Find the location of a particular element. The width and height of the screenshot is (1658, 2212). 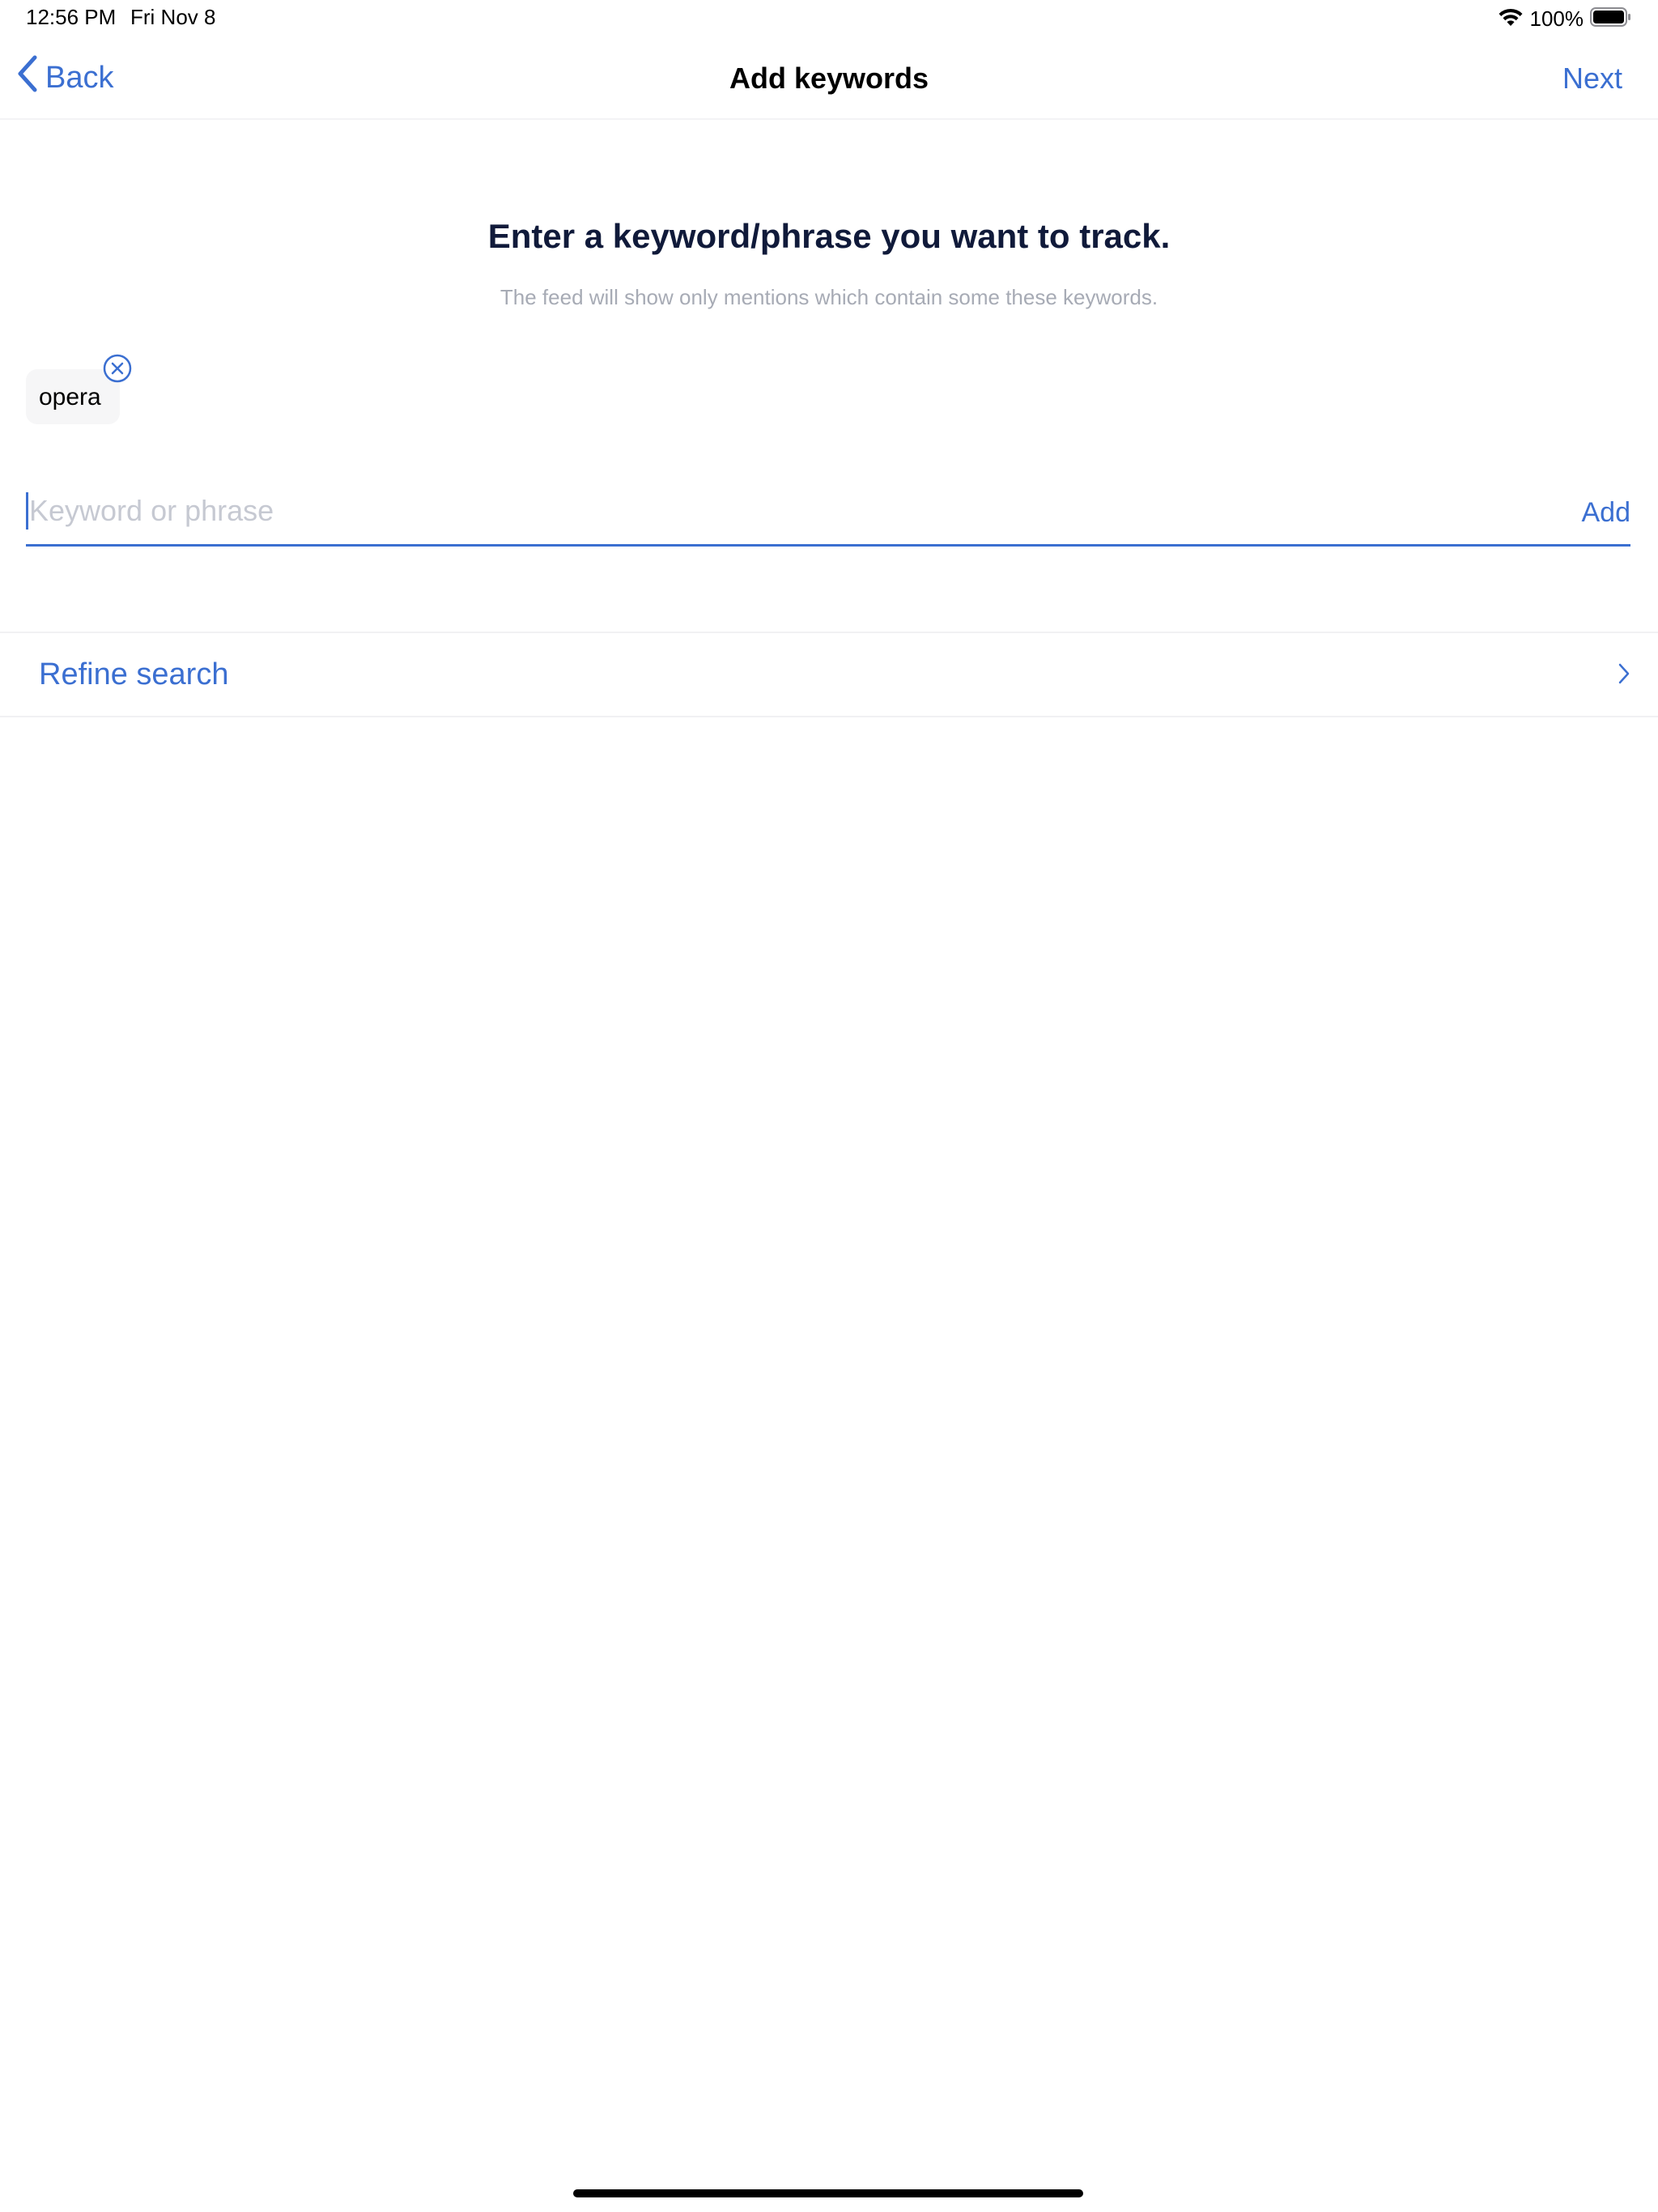

status-date: Fri Nov 8 is located at coordinates (173, 17).